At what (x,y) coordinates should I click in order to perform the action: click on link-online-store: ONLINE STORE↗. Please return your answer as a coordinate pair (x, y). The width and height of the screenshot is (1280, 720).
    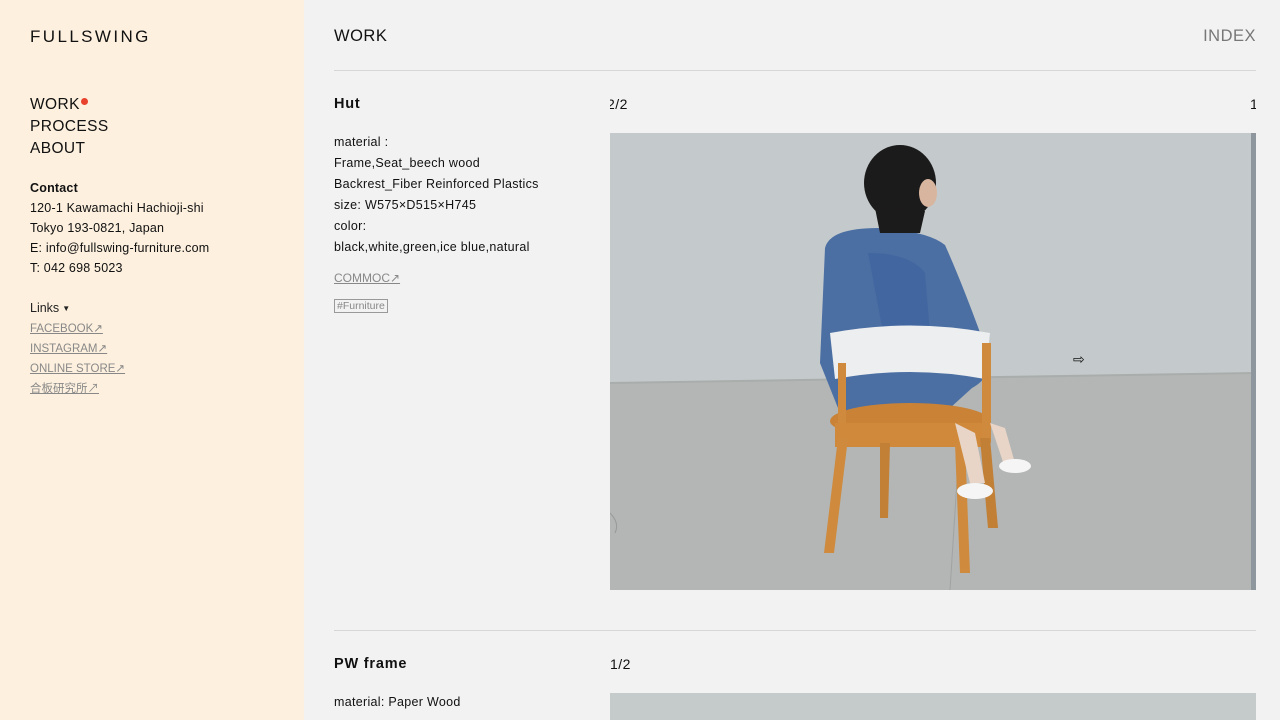
    Looking at the image, I should click on (77, 369).